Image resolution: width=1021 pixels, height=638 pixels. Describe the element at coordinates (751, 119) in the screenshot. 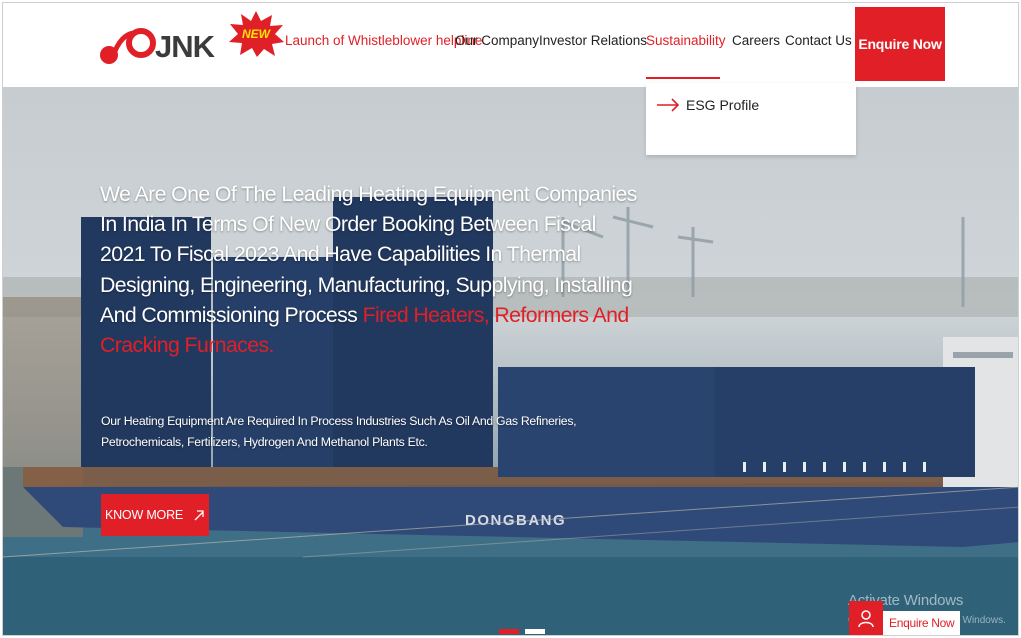

I see `sustainability-dropdown: ESG Profile` at that location.